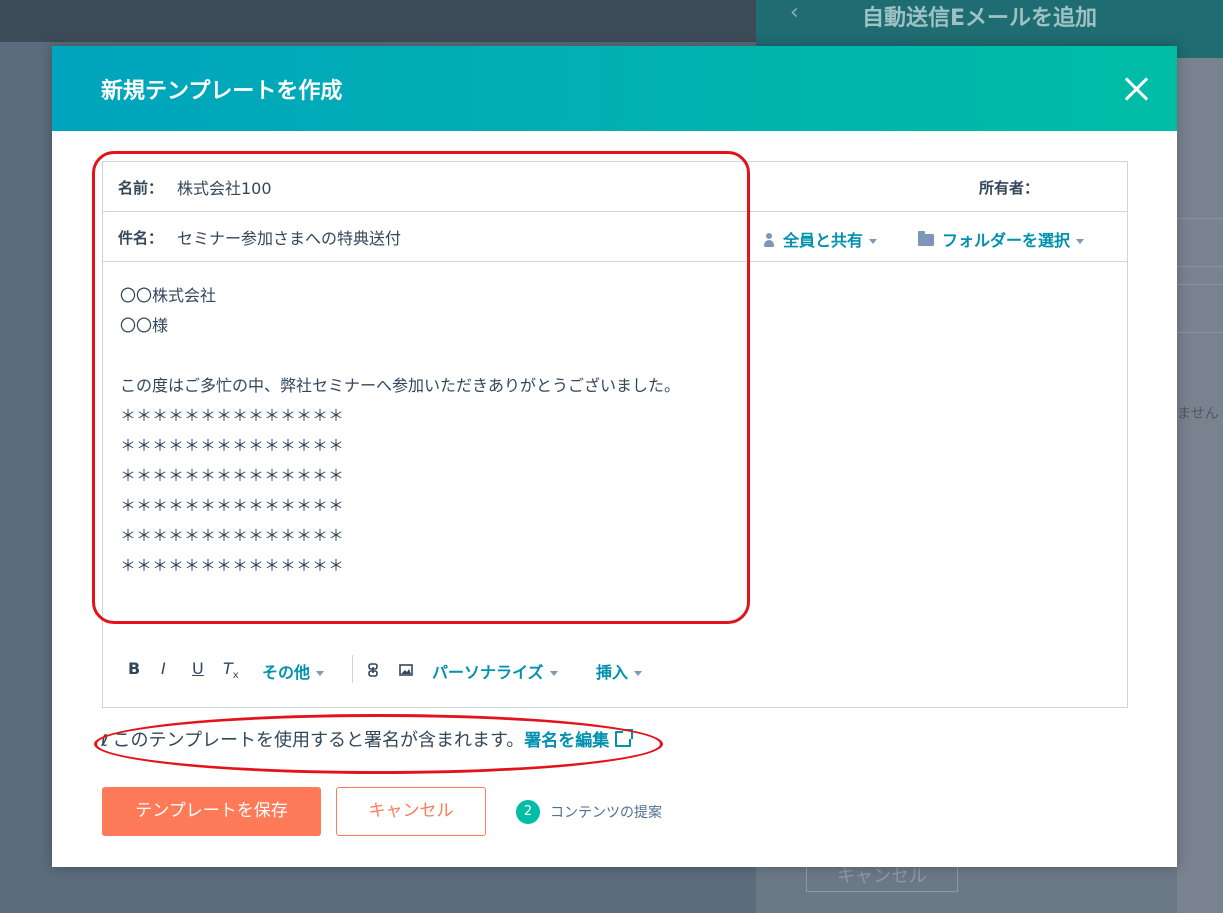 This screenshot has width=1223, height=913. I want to click on italic-button: I, so click(163, 668).